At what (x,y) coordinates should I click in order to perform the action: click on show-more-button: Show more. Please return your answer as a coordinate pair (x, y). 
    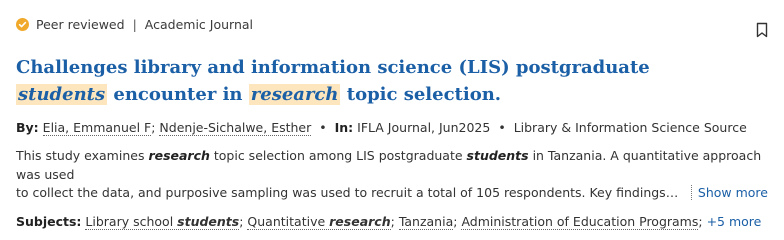
    Looking at the image, I should click on (729, 193).